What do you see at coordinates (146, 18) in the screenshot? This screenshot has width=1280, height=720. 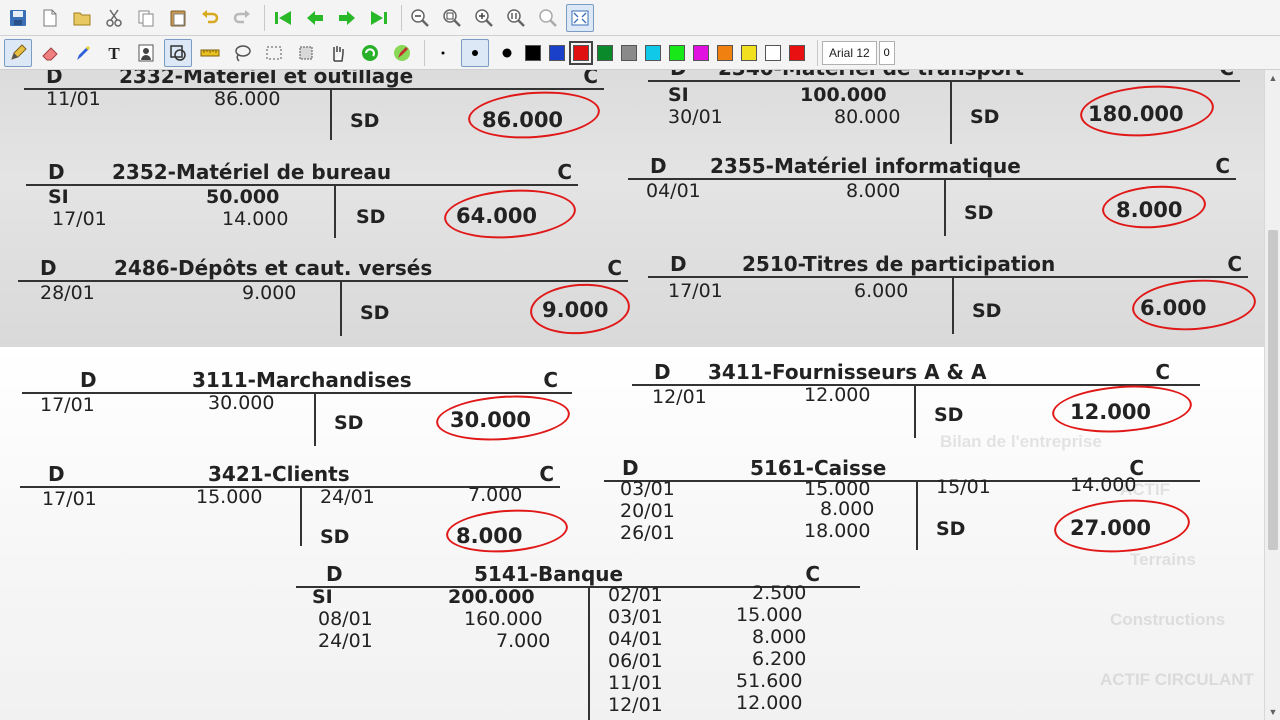 I see `copy-icon` at bounding box center [146, 18].